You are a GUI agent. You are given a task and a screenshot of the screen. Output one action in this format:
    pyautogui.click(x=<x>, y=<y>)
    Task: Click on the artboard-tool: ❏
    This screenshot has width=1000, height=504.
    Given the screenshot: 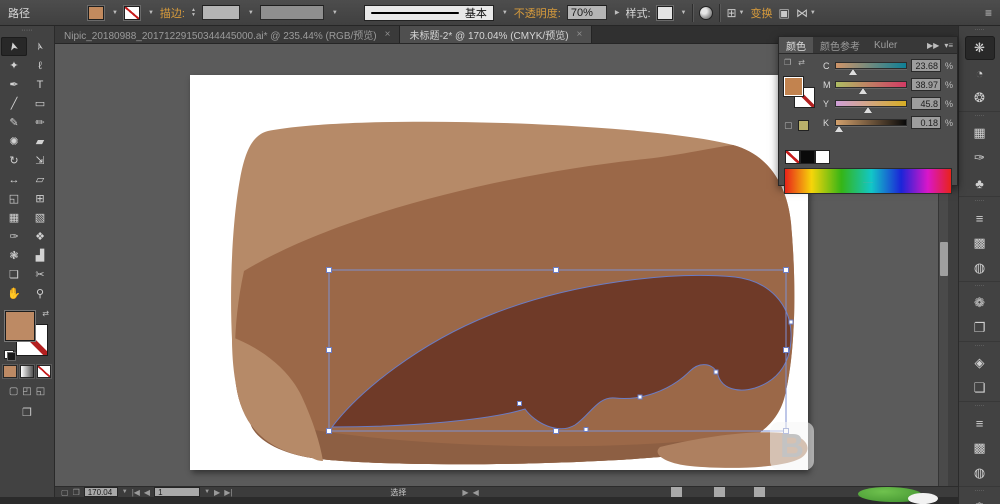 What is the action you would take?
    pyautogui.click(x=14, y=274)
    